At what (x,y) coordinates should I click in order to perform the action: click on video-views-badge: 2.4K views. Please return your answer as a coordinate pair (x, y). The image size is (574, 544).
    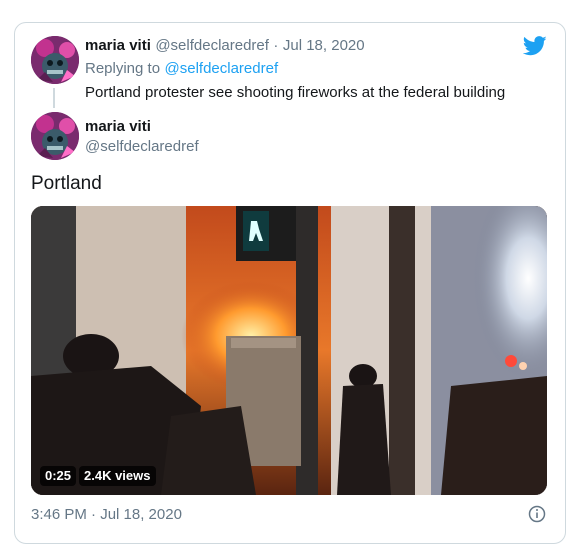
    Looking at the image, I should click on (117, 476).